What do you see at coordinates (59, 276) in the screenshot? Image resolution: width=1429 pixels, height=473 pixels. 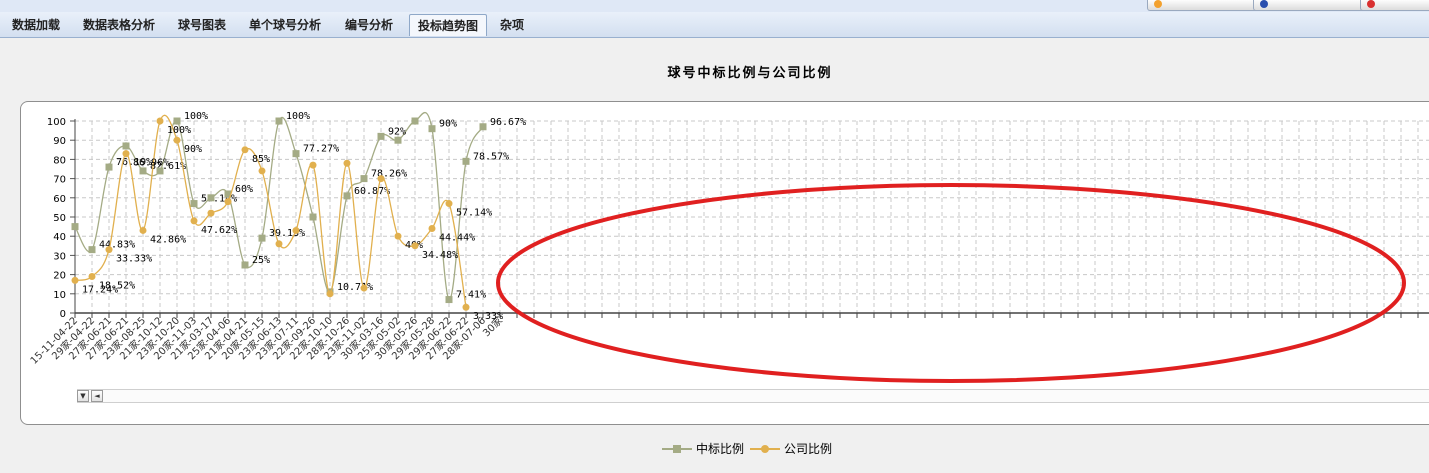 I see `y-tick-label: 20` at bounding box center [59, 276].